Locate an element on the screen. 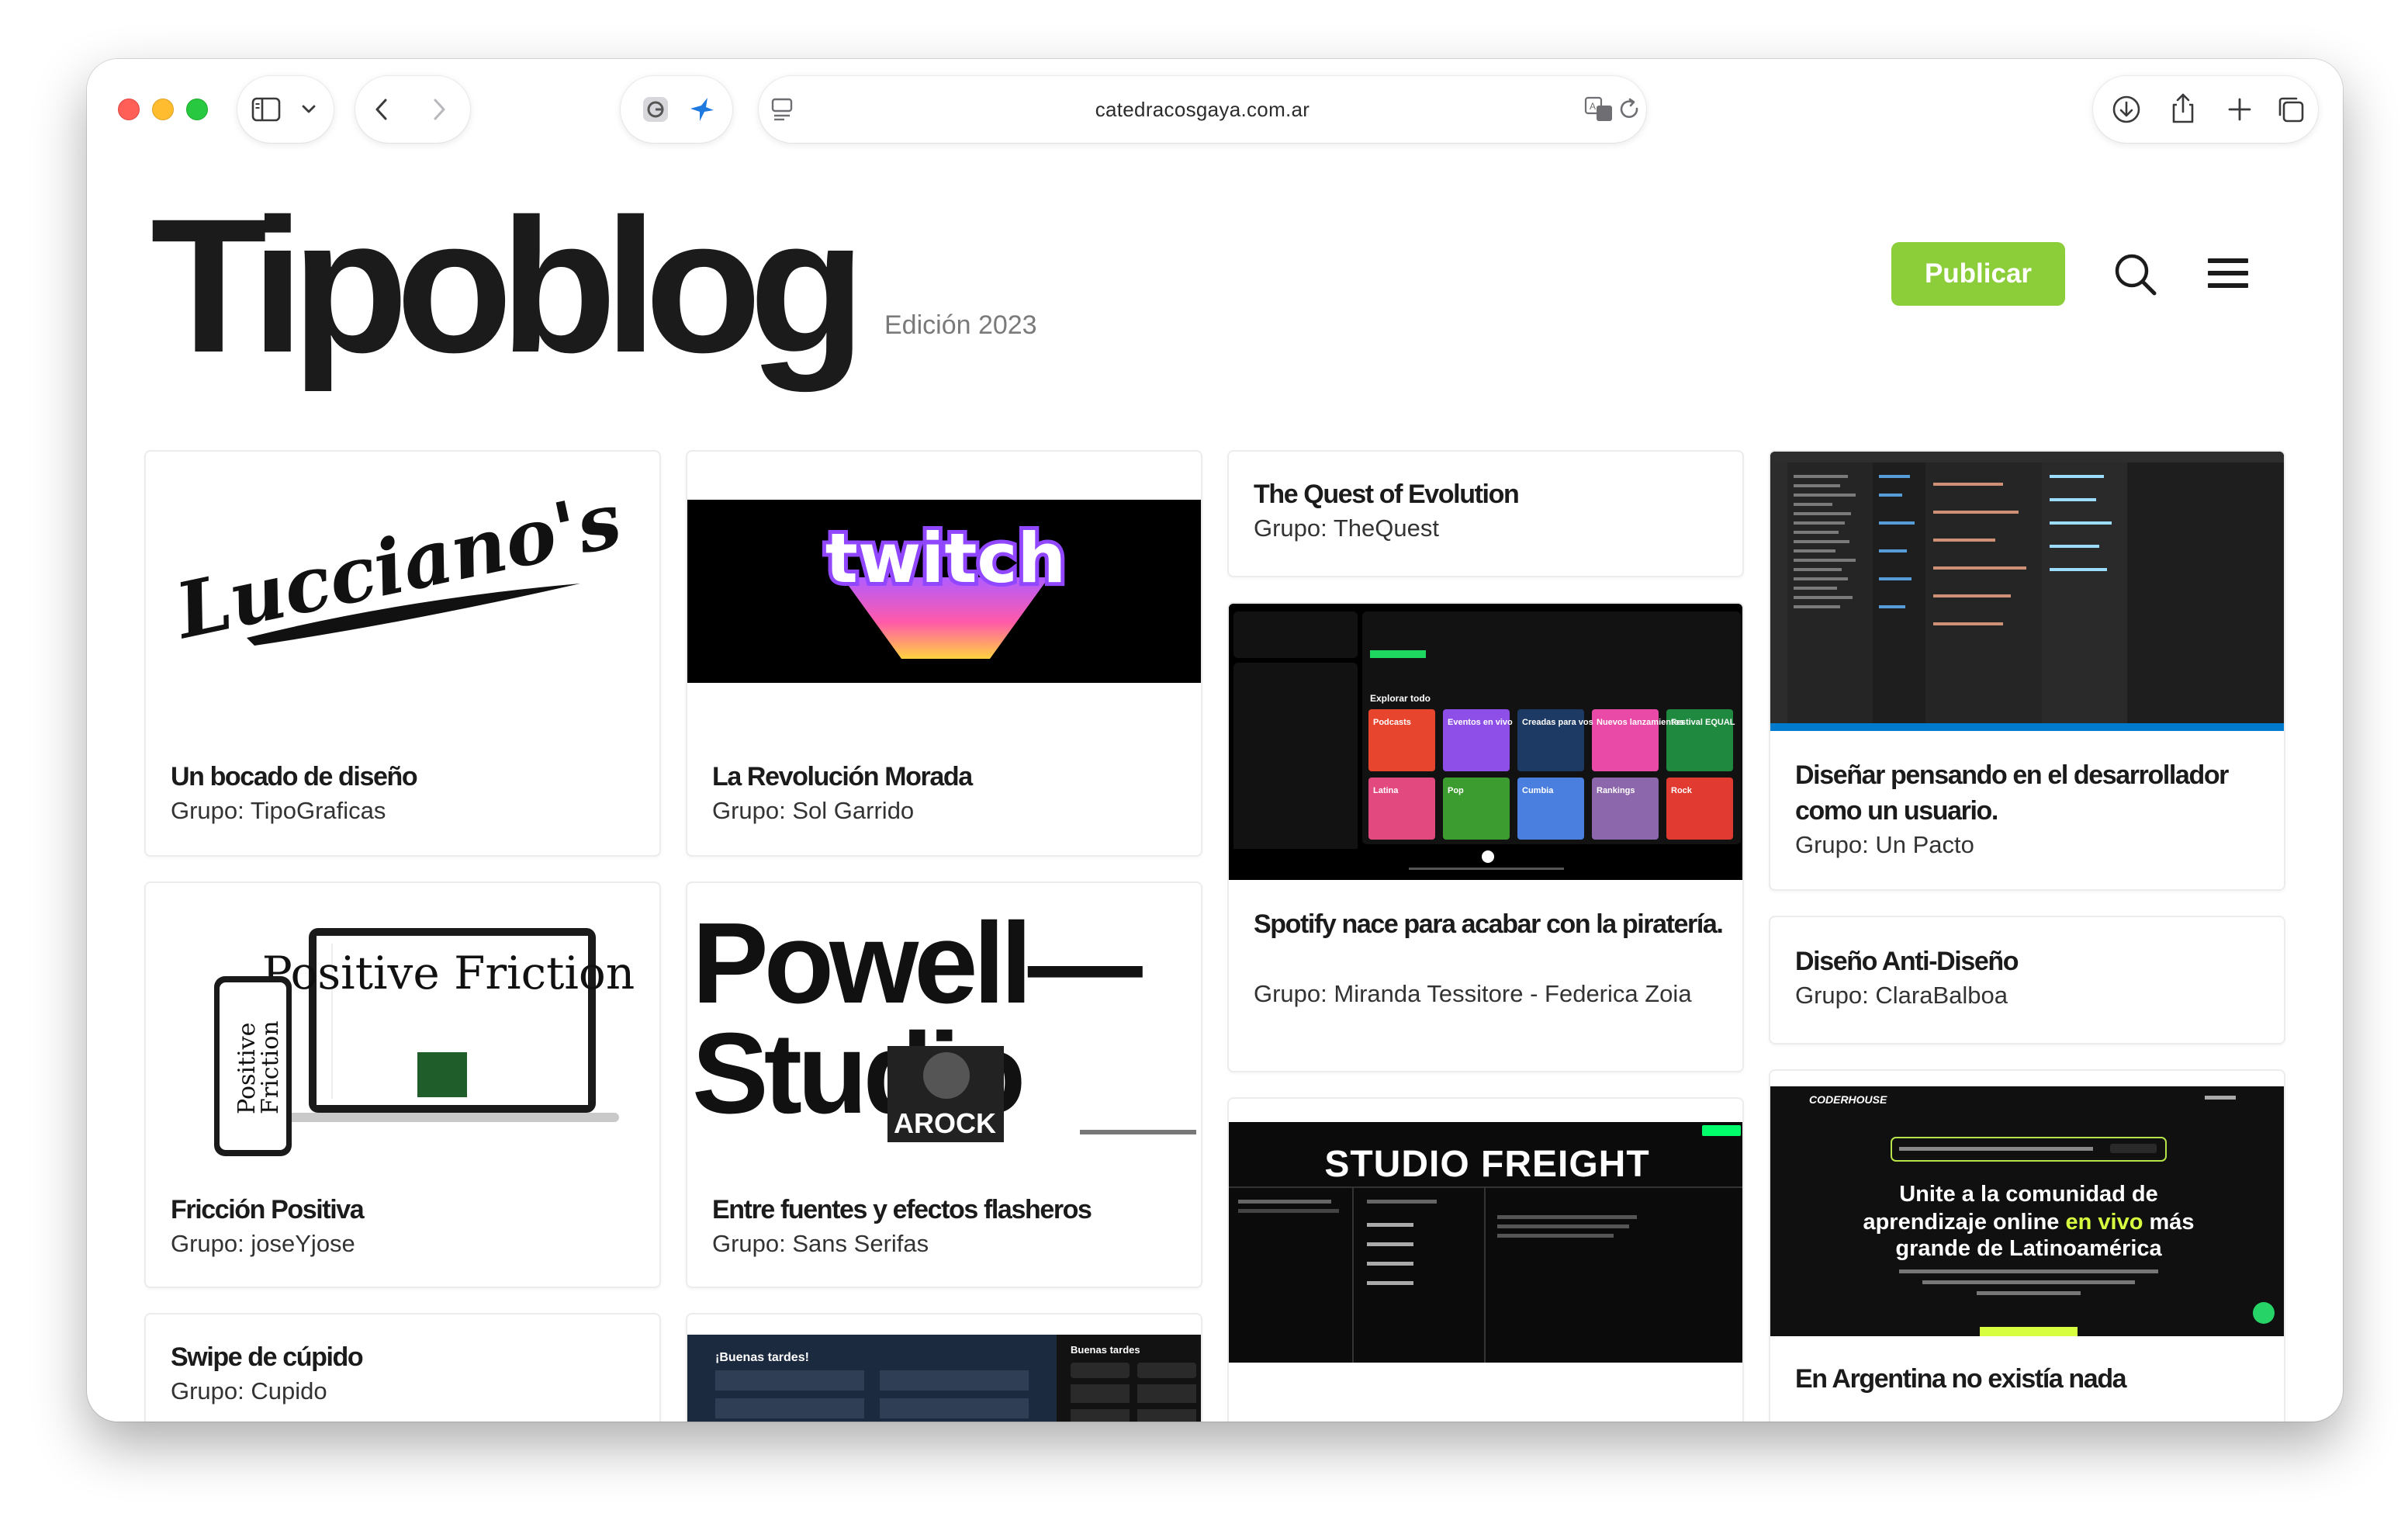 The image size is (2408, 1524). post-card: STUDIO FREIGHT is located at coordinates (1485, 1259).